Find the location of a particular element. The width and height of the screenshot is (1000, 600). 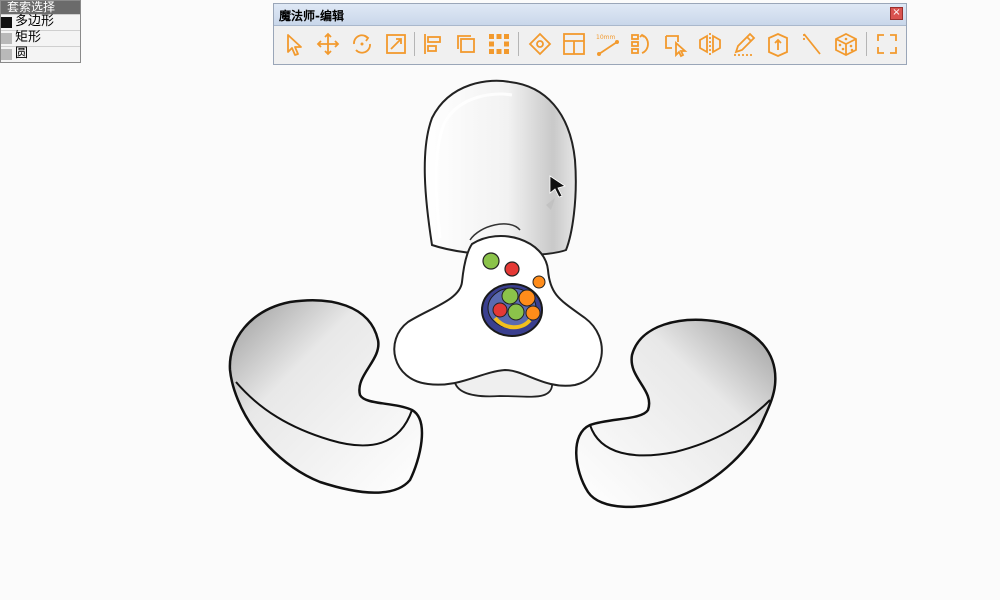

align-tool-button is located at coordinates (433, 44).